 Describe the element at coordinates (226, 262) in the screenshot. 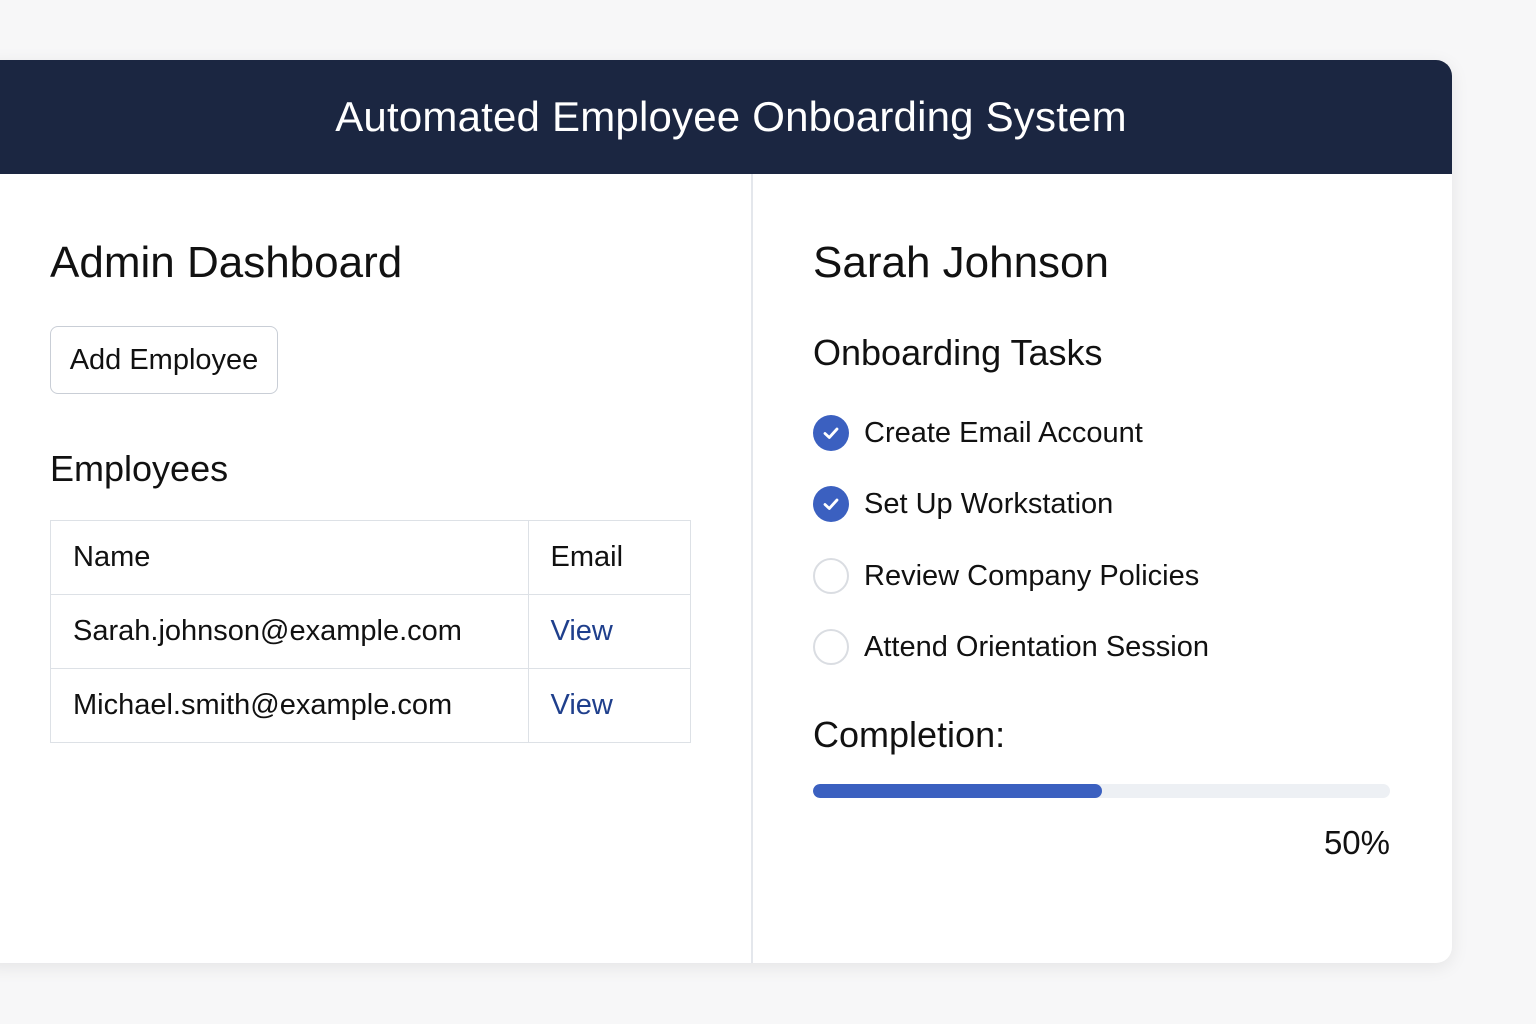

I see `admin-dashboard-title: Admin Dashboard` at that location.